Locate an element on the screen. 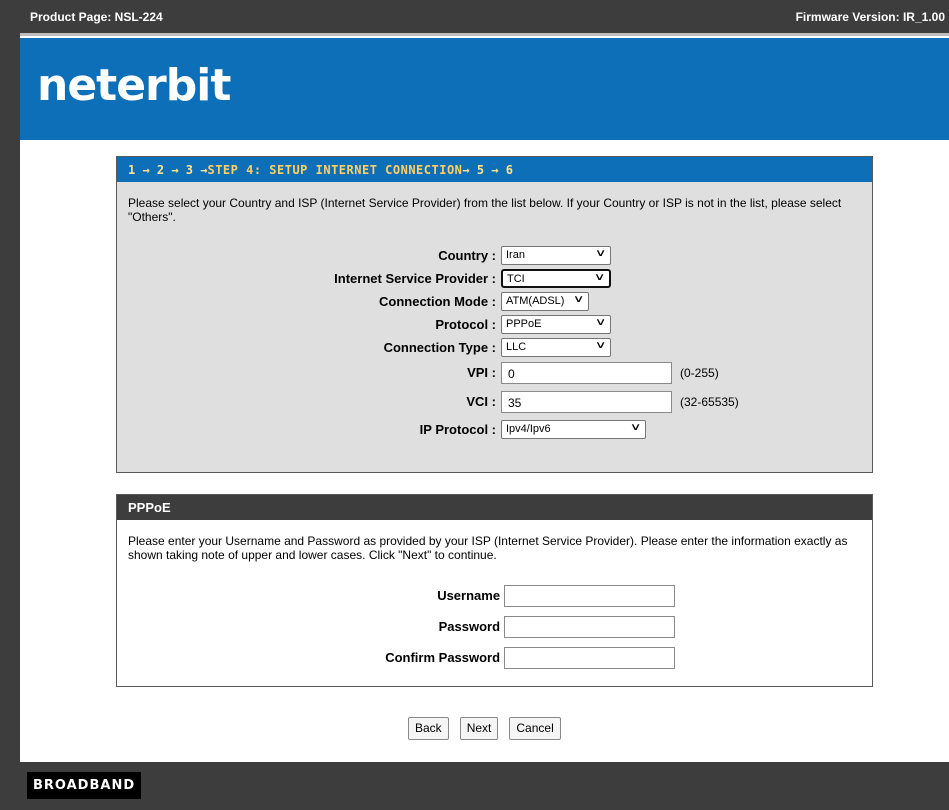 The image size is (949, 810). connection-mode-row: Connection Mode : ATM(ADSL) ∨ is located at coordinates (494, 302).